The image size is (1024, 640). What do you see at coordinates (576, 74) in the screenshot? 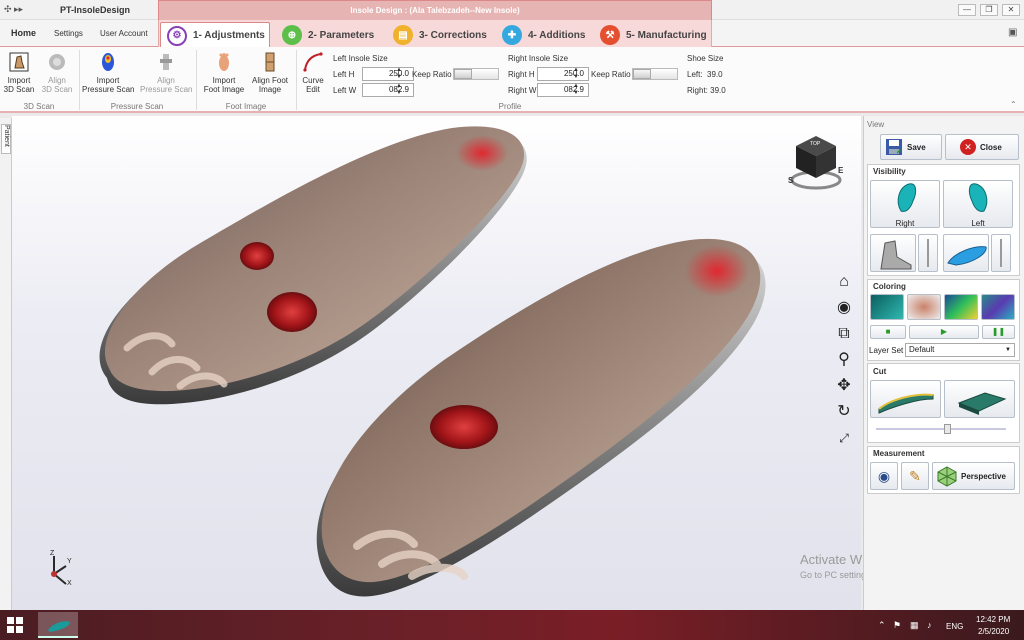
I see `right-h-spinner: ▲ ▼` at bounding box center [576, 74].